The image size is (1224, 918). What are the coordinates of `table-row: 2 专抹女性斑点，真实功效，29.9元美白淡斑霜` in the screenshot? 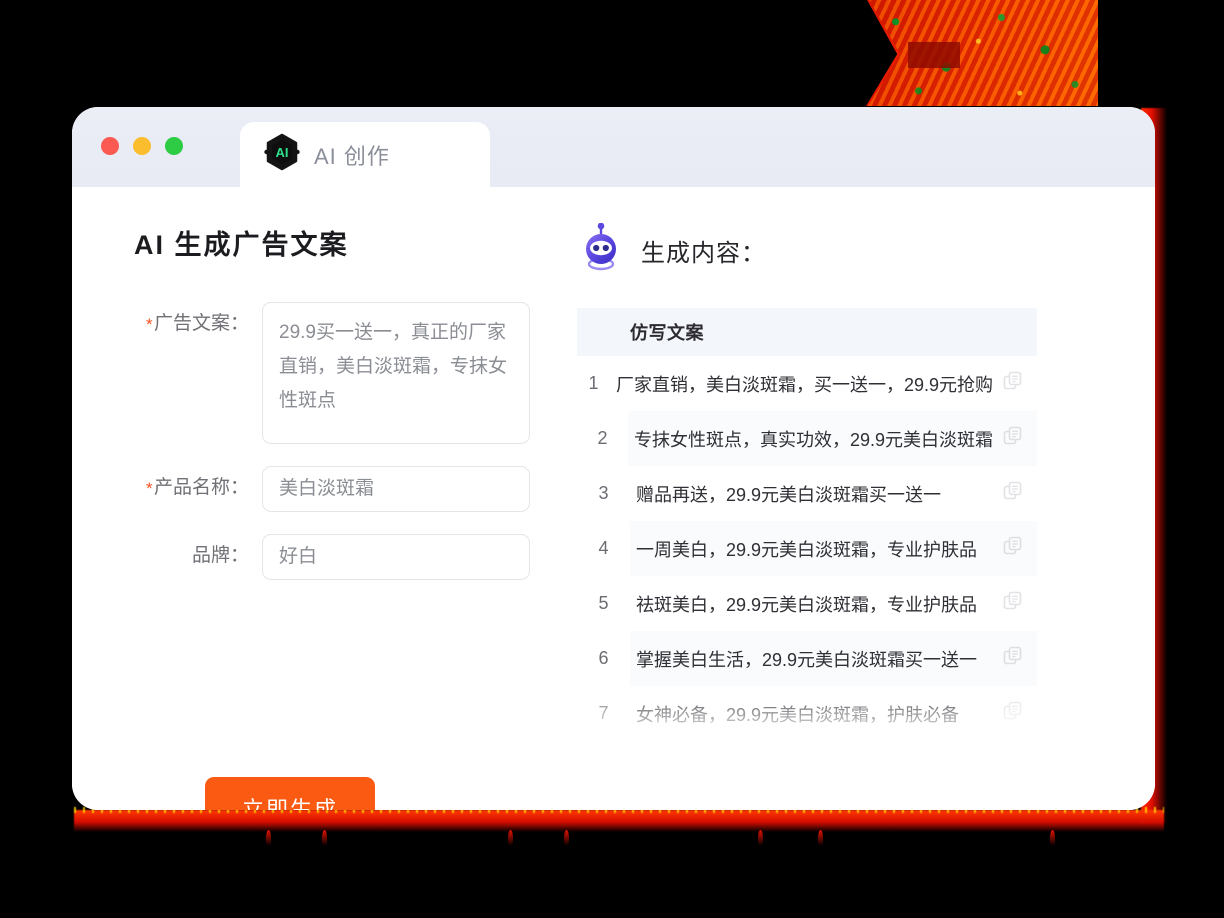 It's located at (807, 438).